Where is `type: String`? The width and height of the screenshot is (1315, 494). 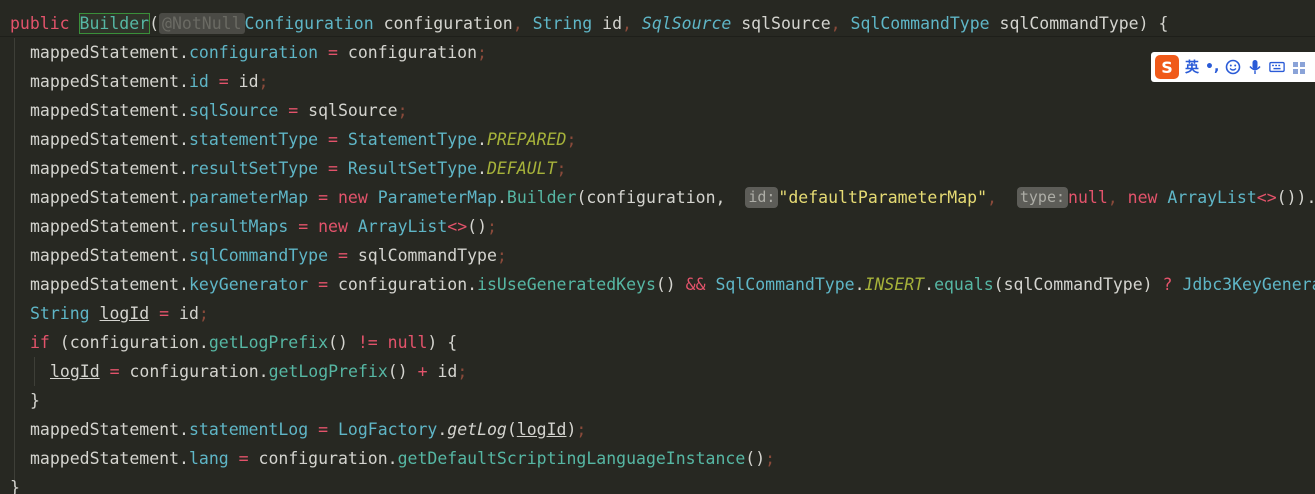 type: String is located at coordinates (60, 313).